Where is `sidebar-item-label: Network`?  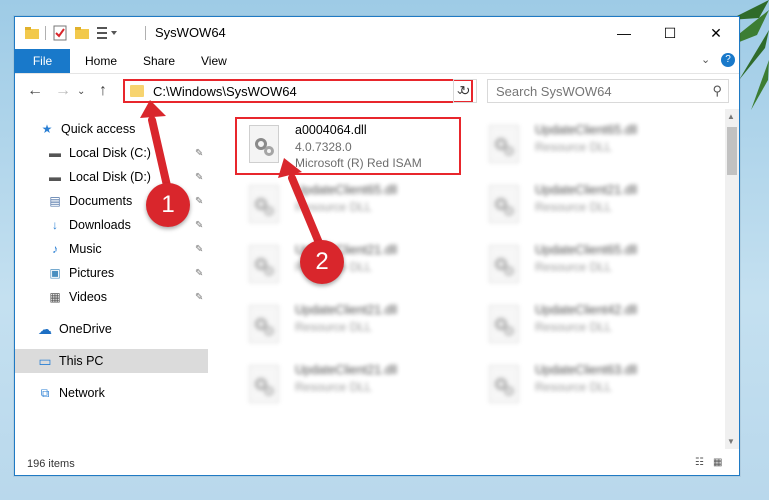
sidebar-item-label: Network is located at coordinates (82, 393).